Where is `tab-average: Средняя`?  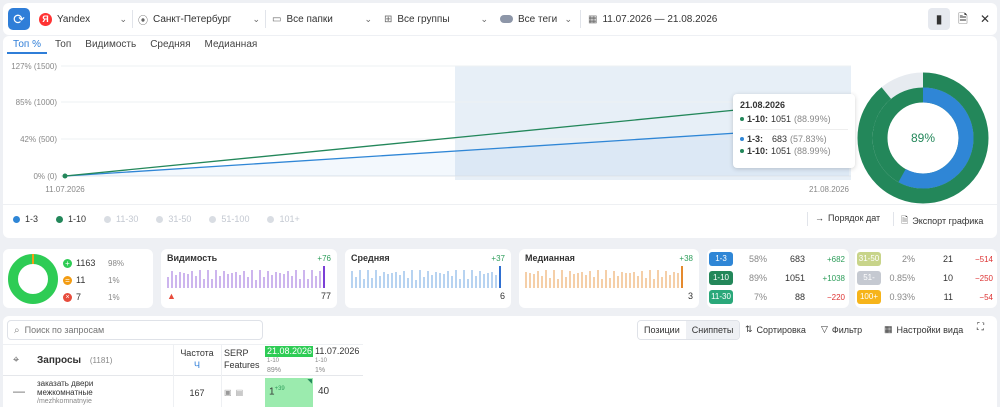 tab-average: Средняя is located at coordinates (170, 45).